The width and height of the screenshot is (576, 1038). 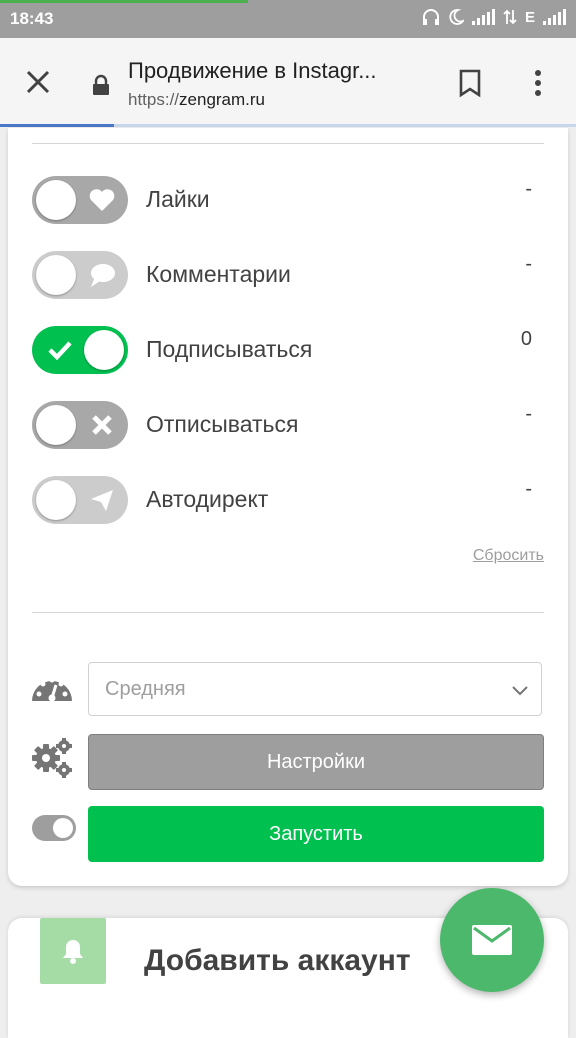 I want to click on gears-icon, so click(x=52, y=758).